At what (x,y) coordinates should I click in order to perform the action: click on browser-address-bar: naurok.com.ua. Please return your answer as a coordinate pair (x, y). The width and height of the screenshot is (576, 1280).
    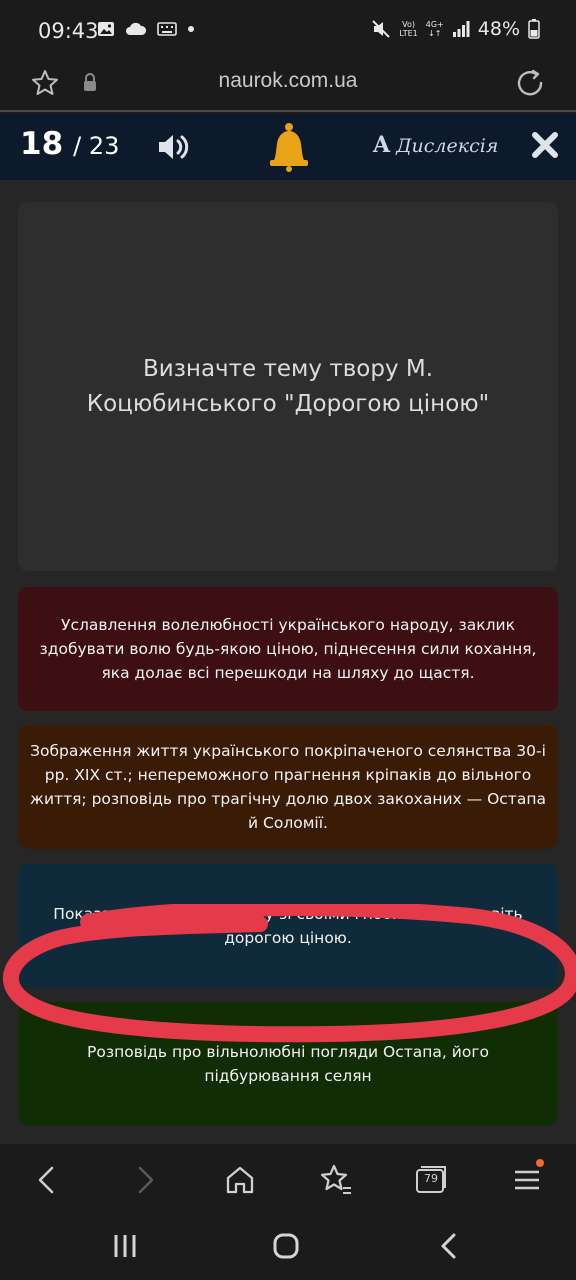
    Looking at the image, I should click on (288, 87).